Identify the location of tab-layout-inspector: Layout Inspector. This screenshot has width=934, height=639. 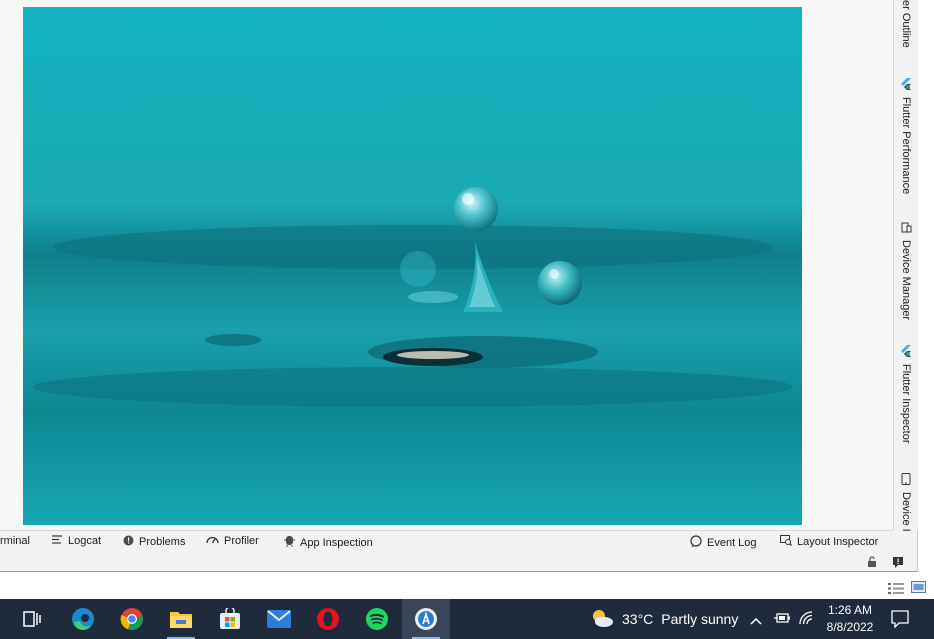
(829, 542).